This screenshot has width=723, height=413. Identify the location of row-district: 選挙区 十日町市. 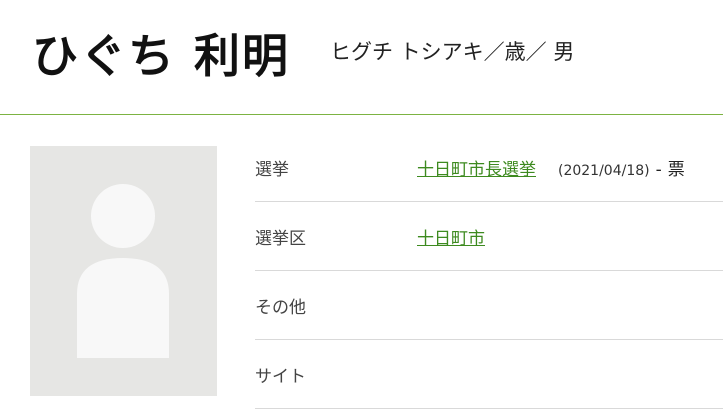
(489, 236).